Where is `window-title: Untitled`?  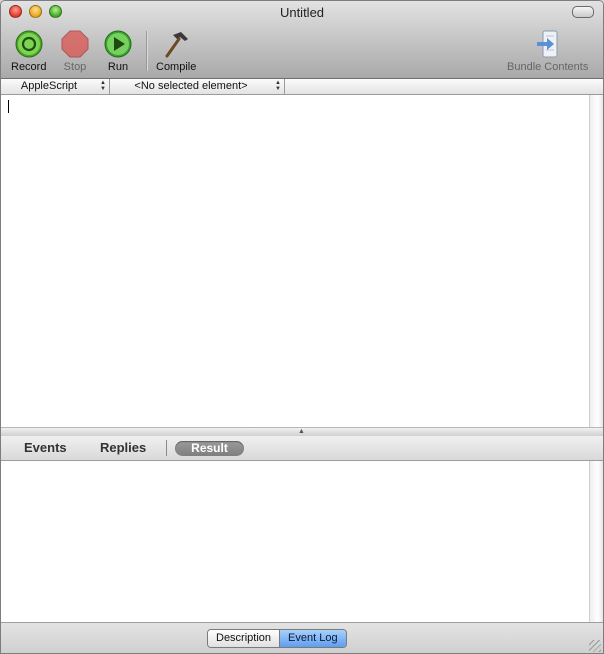 window-title: Untitled is located at coordinates (302, 12).